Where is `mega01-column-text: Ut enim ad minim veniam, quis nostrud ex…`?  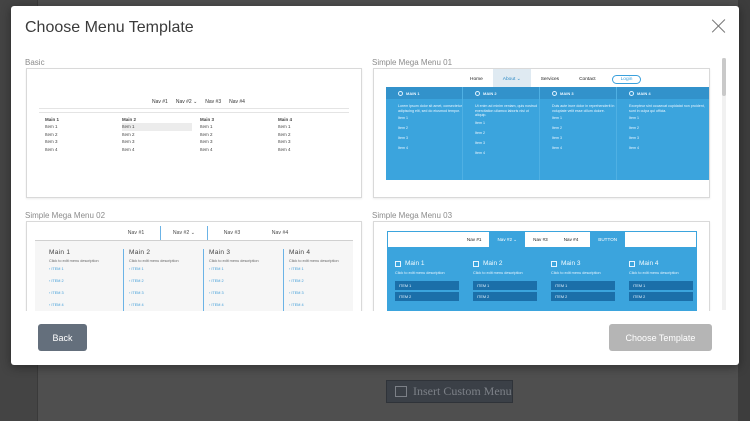
mega01-column-text: Ut enim ad minim veniam, quis nostrud ex… is located at coordinates (506, 111).